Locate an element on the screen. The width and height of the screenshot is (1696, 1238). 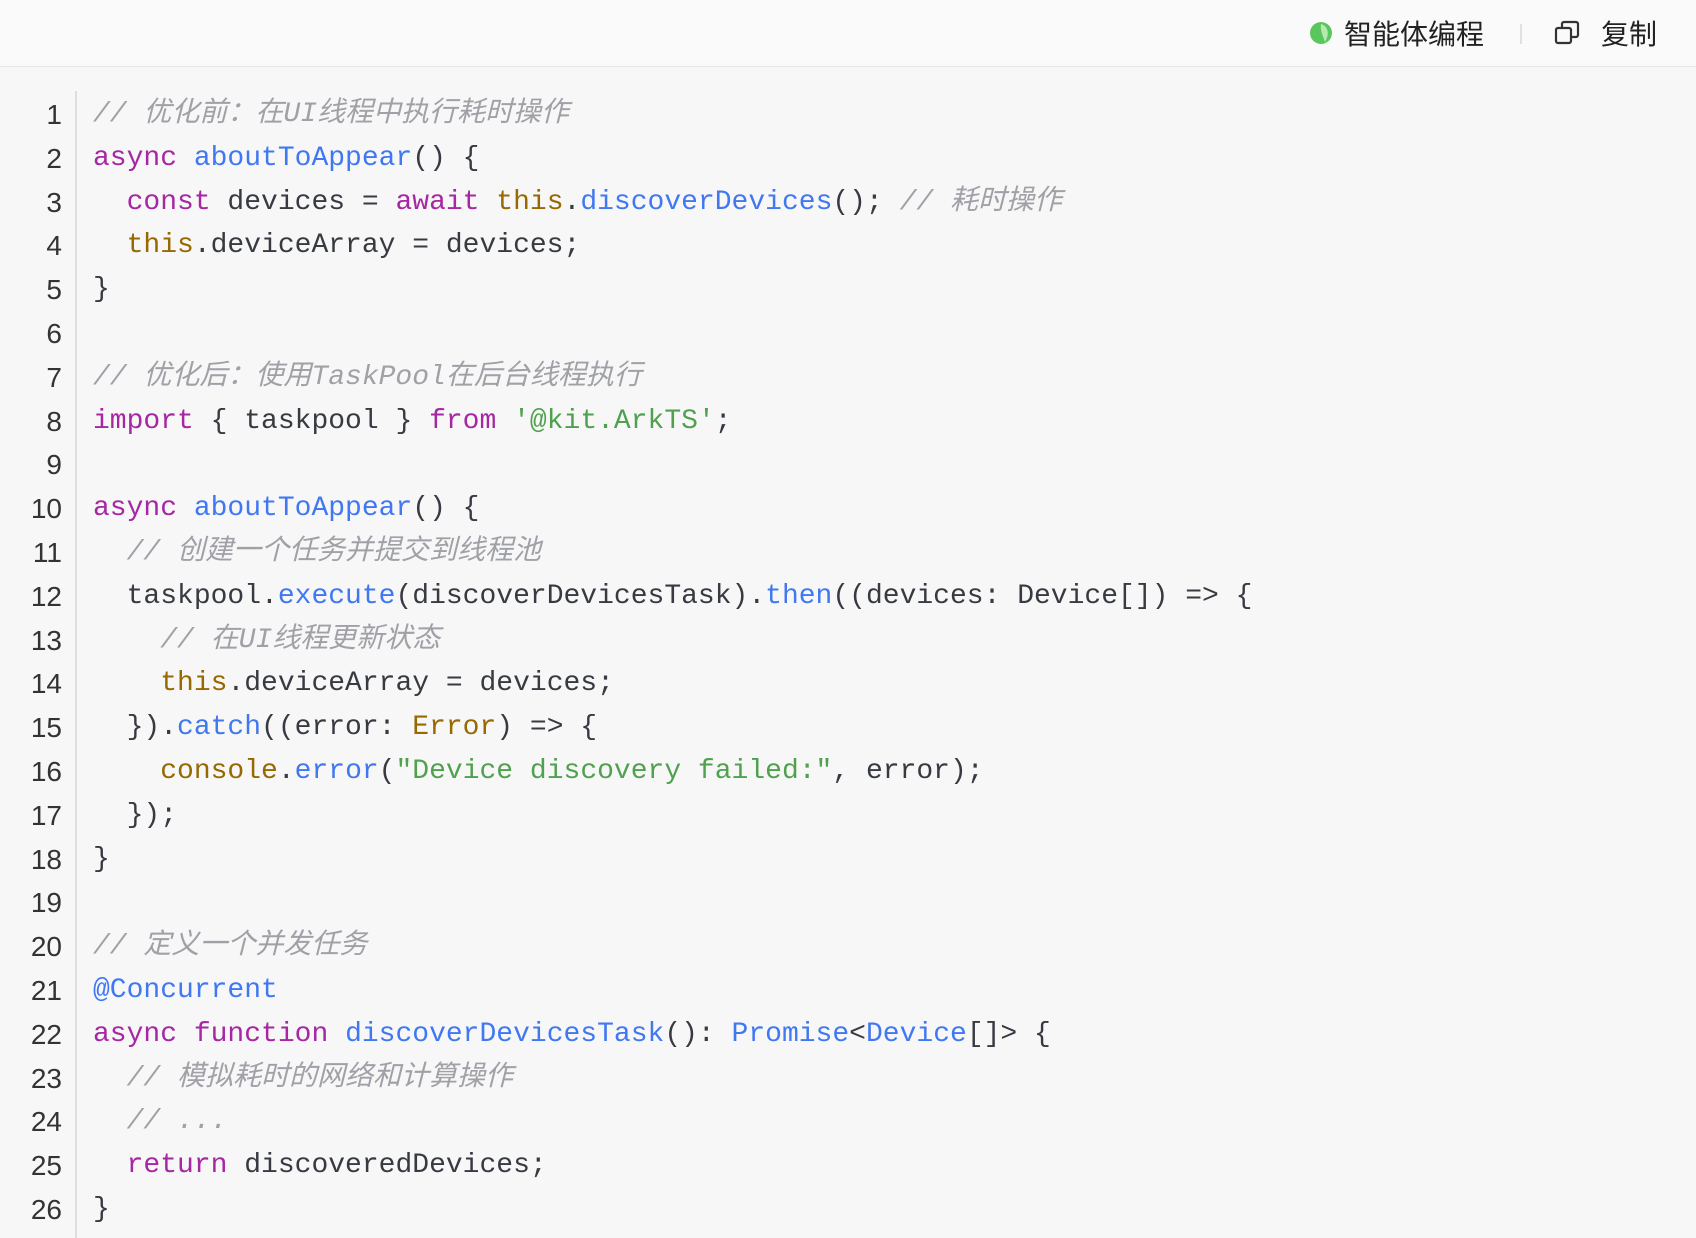
code-line: 19 is located at coordinates (626, 903).